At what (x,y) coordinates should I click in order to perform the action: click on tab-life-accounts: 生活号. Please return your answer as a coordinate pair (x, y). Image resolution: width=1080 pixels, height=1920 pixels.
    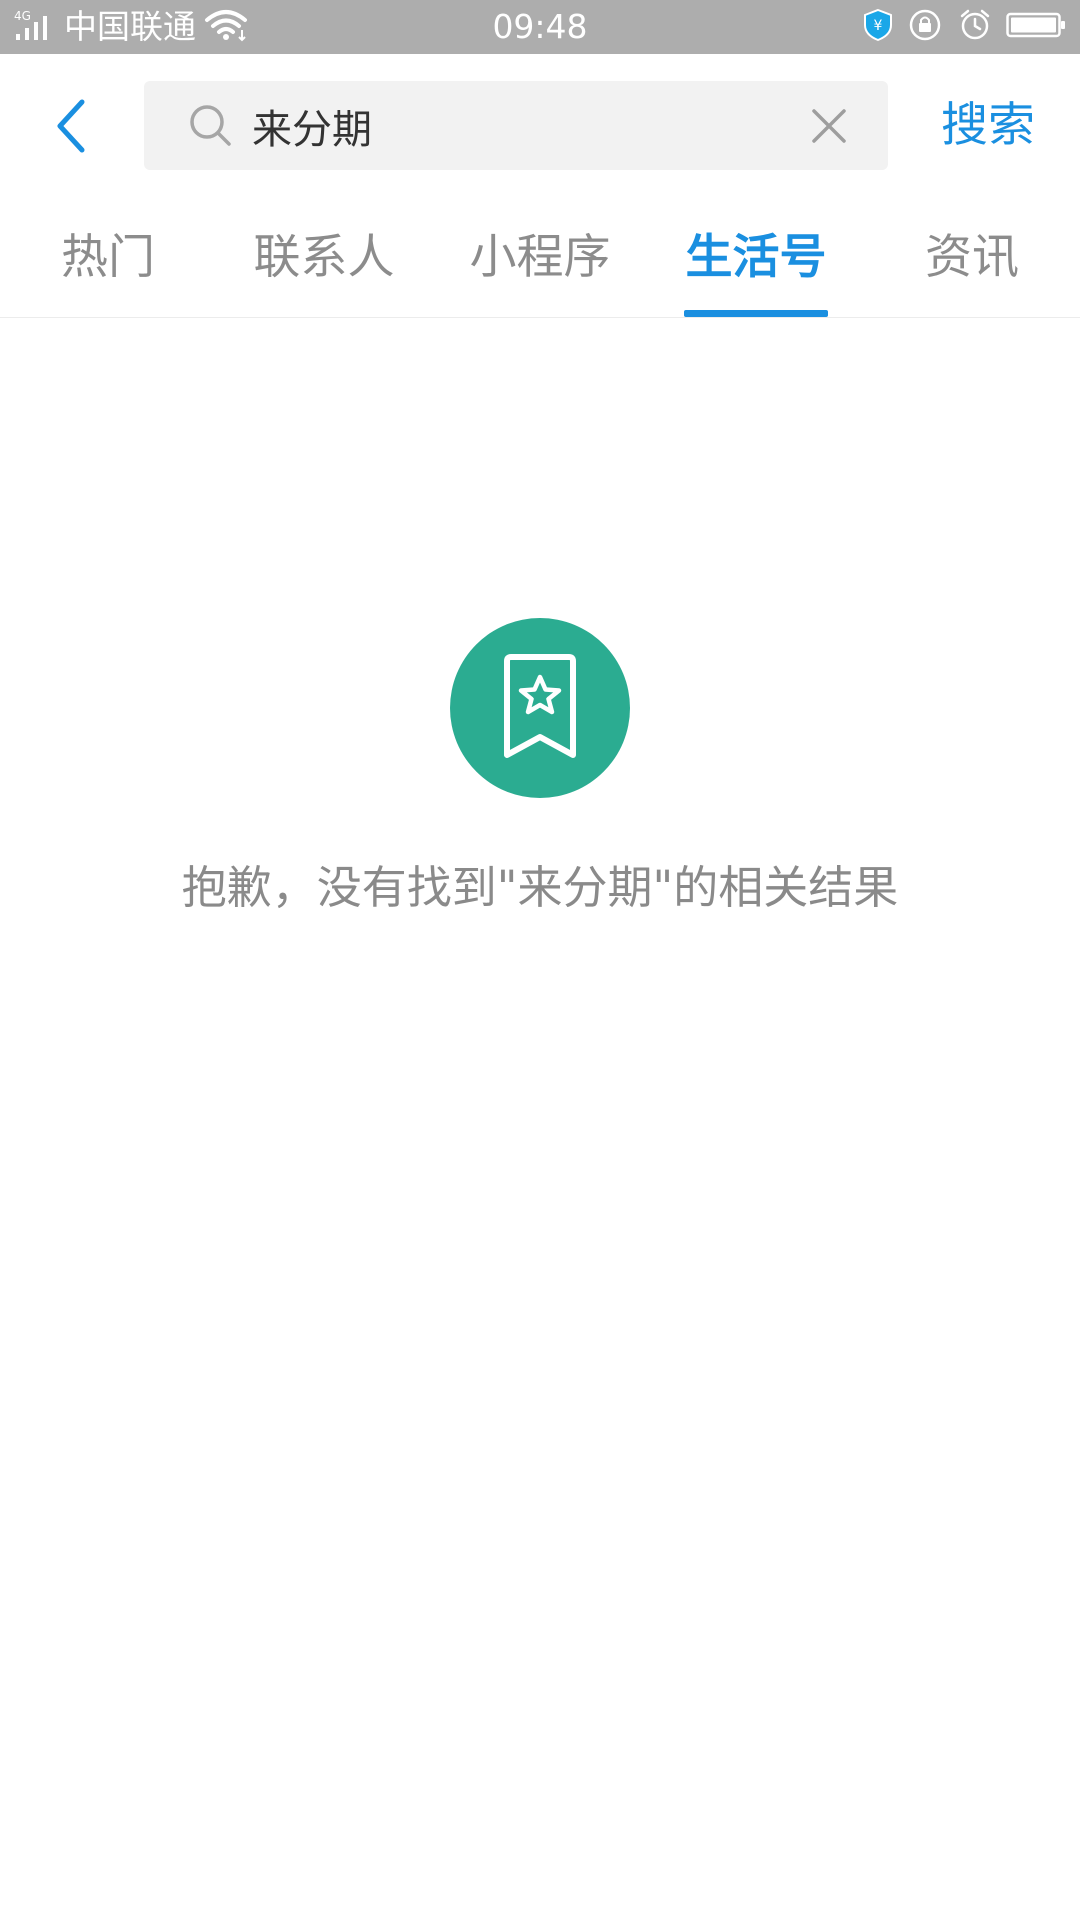
    Looking at the image, I should click on (756, 257).